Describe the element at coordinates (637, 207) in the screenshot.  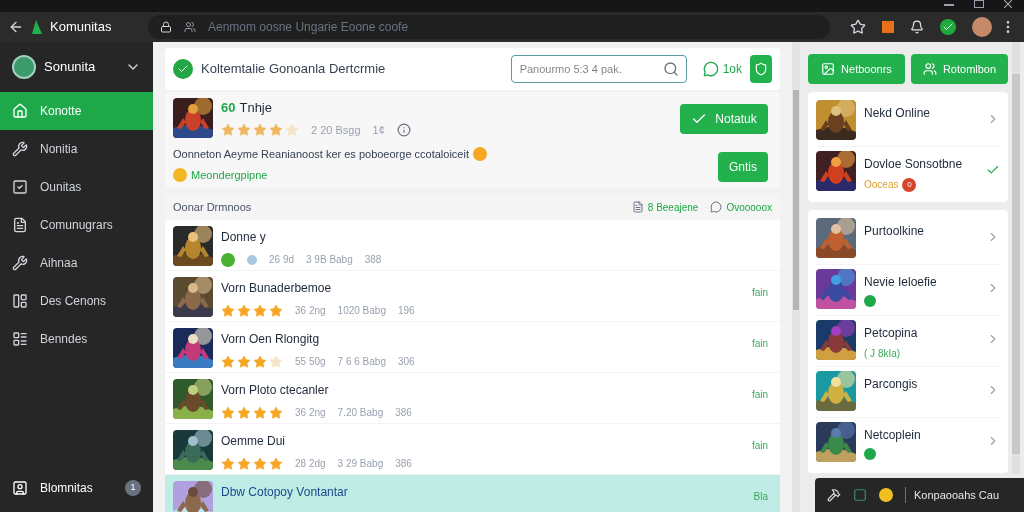
I see `document-icon` at that location.